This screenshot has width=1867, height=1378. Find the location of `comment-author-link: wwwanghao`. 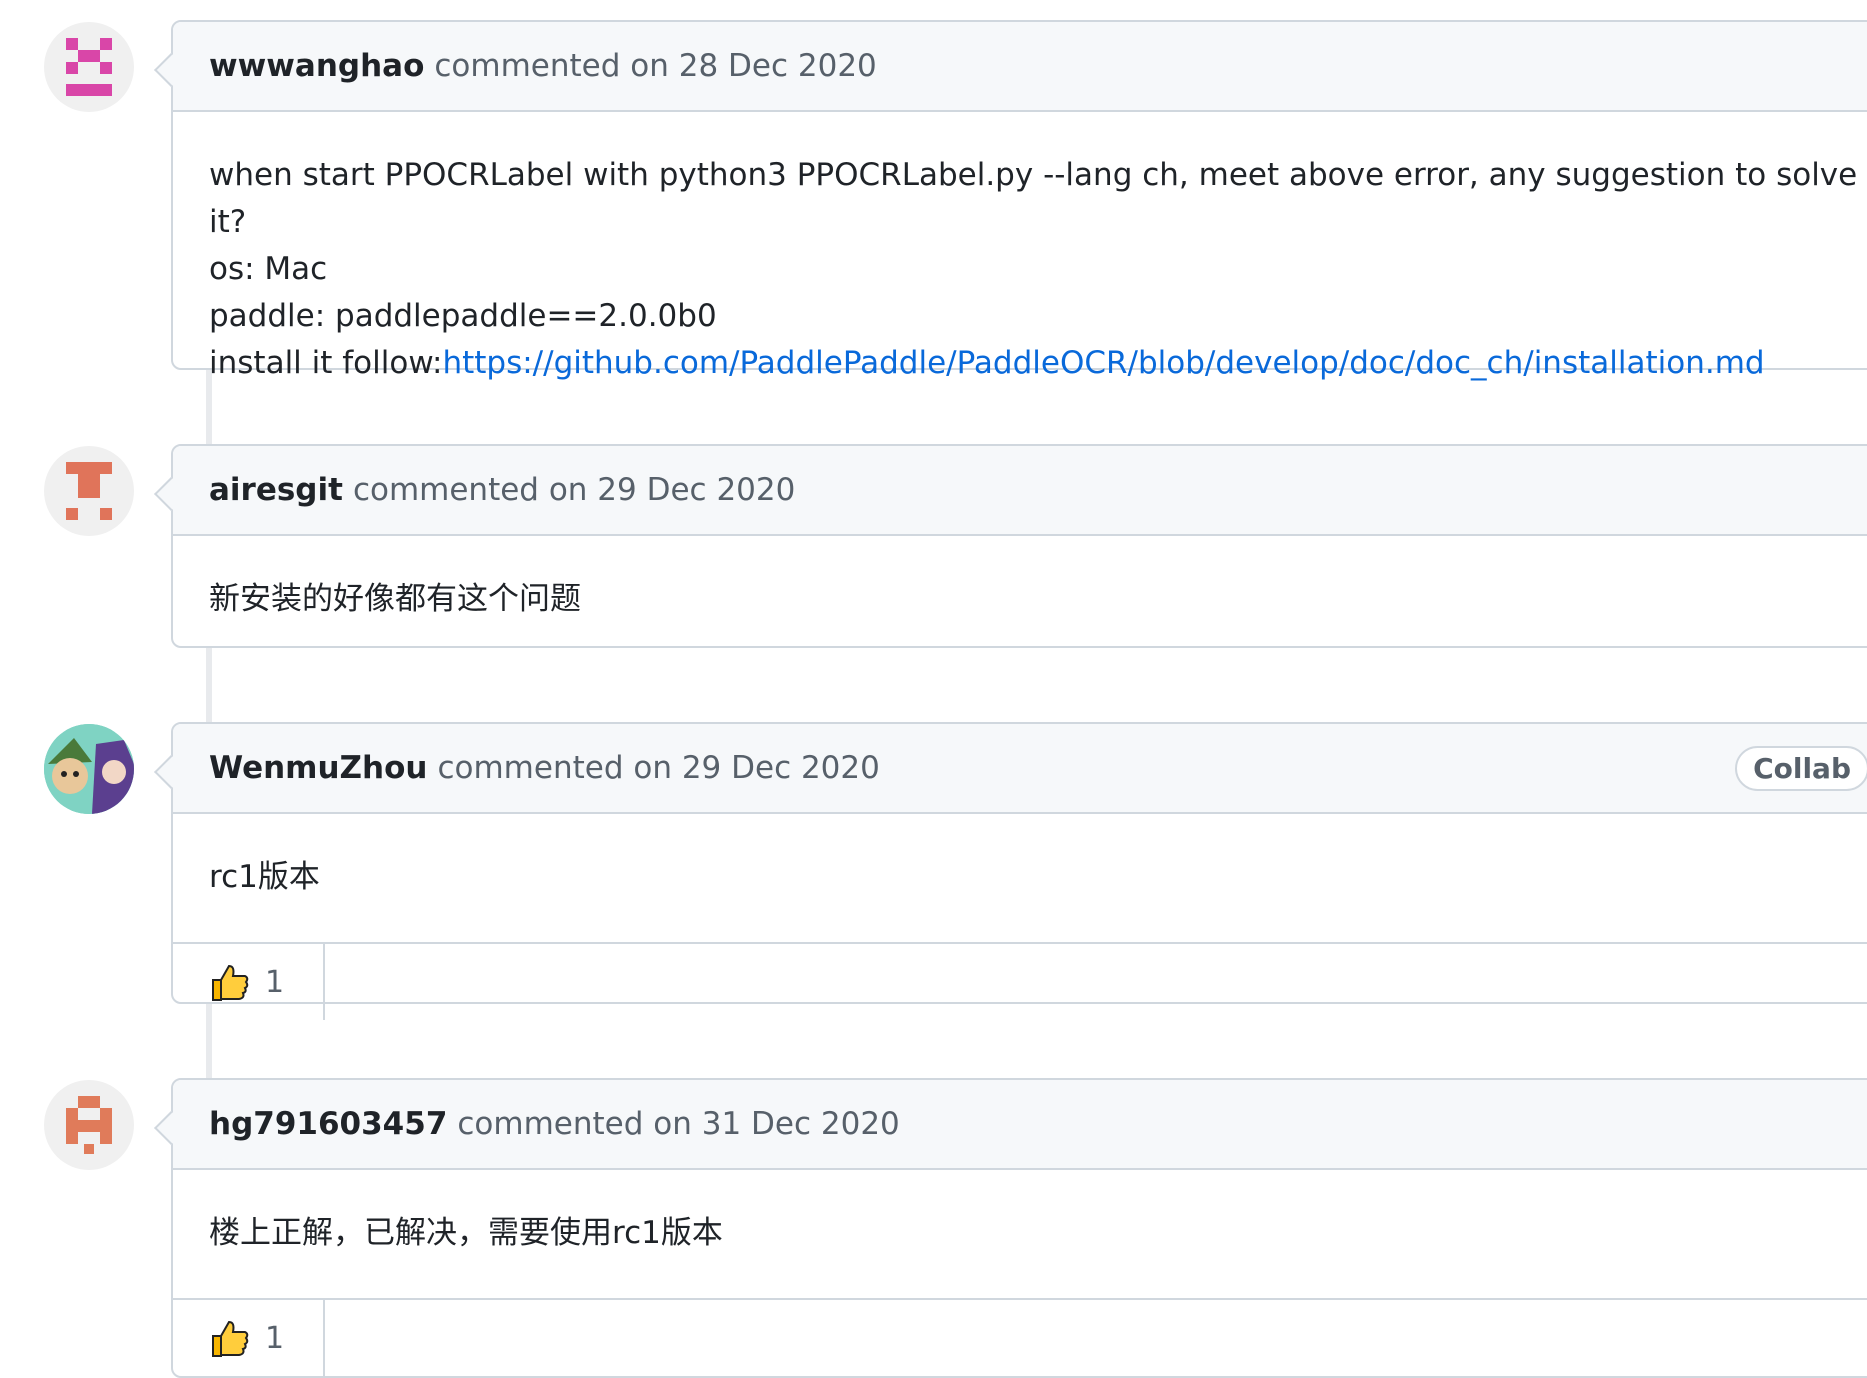

comment-author-link: wwwanghao is located at coordinates (316, 66).